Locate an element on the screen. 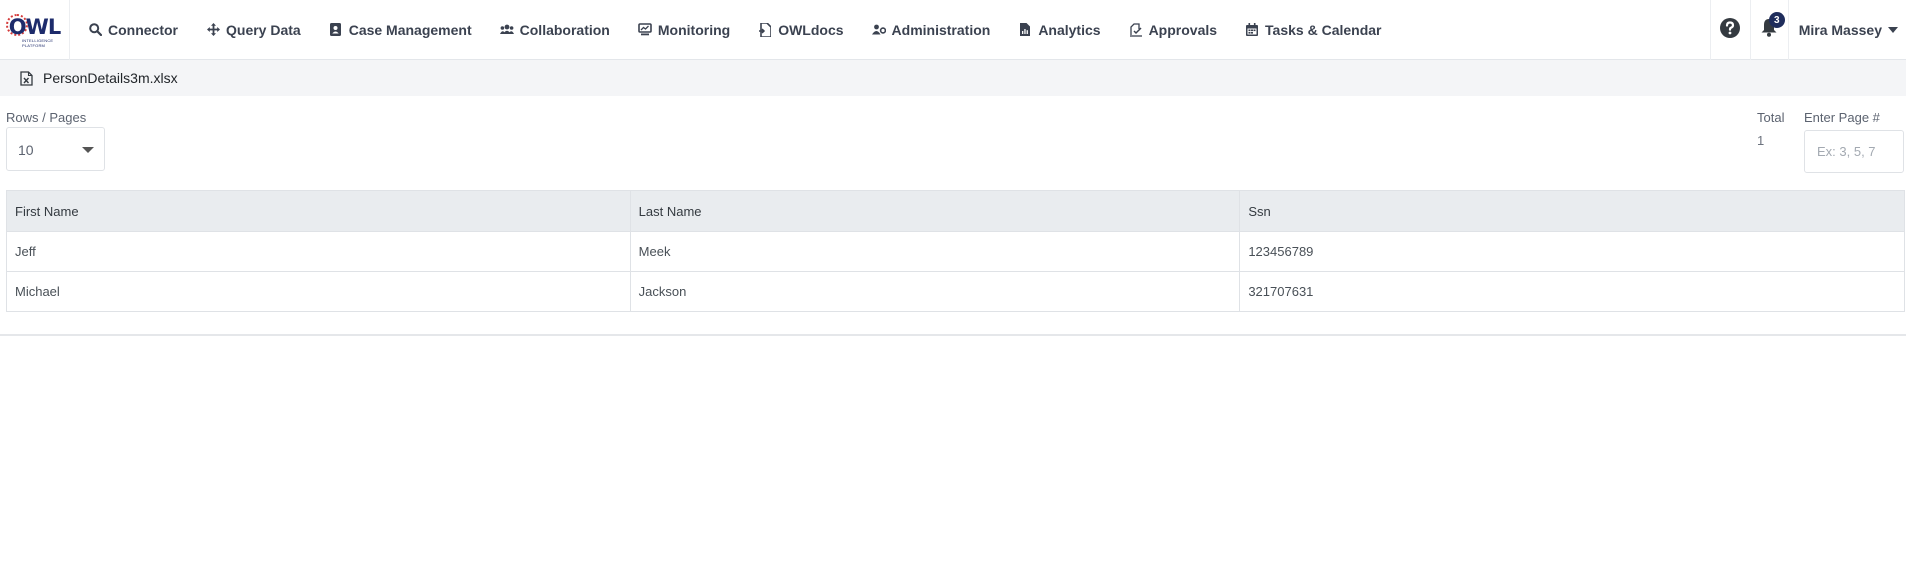 This screenshot has height=584, width=1906. nav-label: Case Management is located at coordinates (410, 29).